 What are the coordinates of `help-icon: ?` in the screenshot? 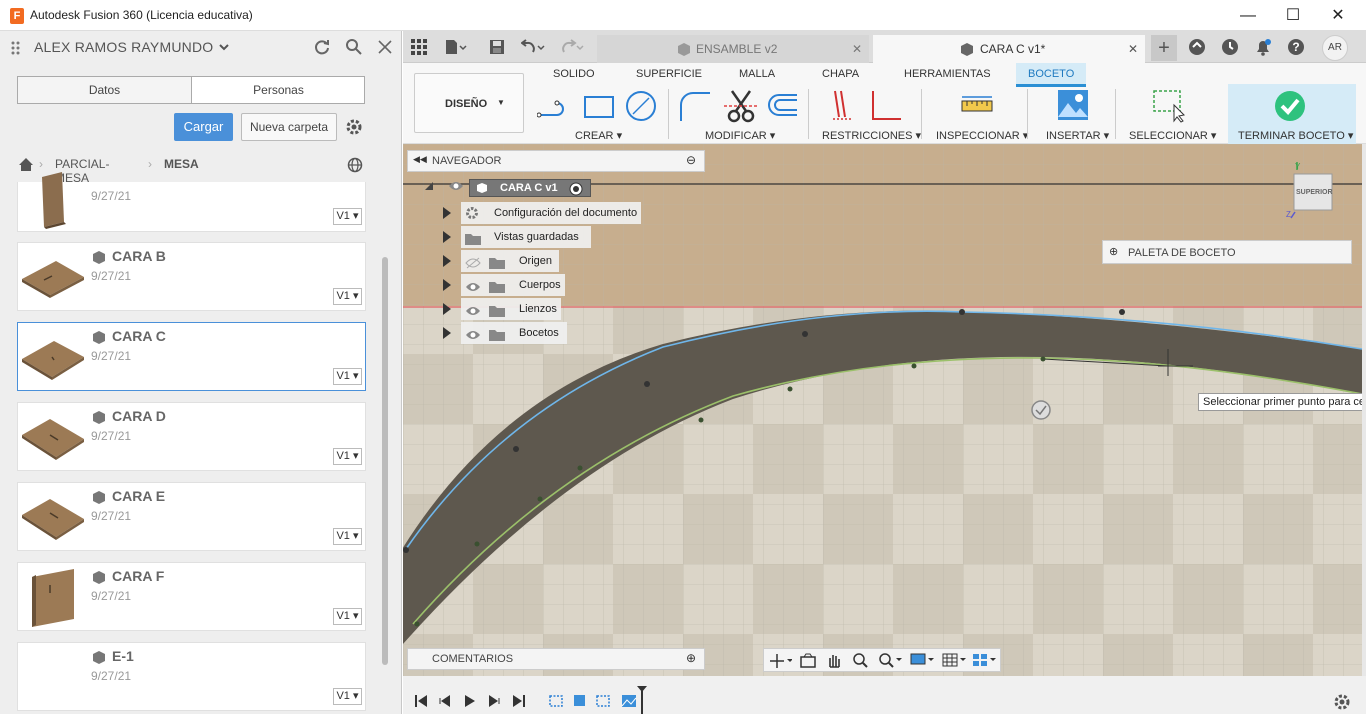 It's located at (1296, 48).